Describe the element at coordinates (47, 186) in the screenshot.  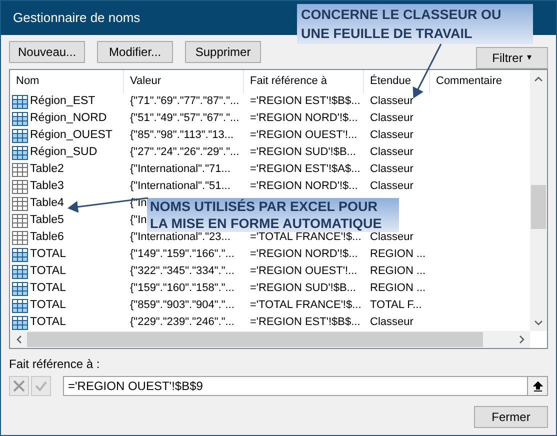
I see `name-cell-text: Table3` at that location.